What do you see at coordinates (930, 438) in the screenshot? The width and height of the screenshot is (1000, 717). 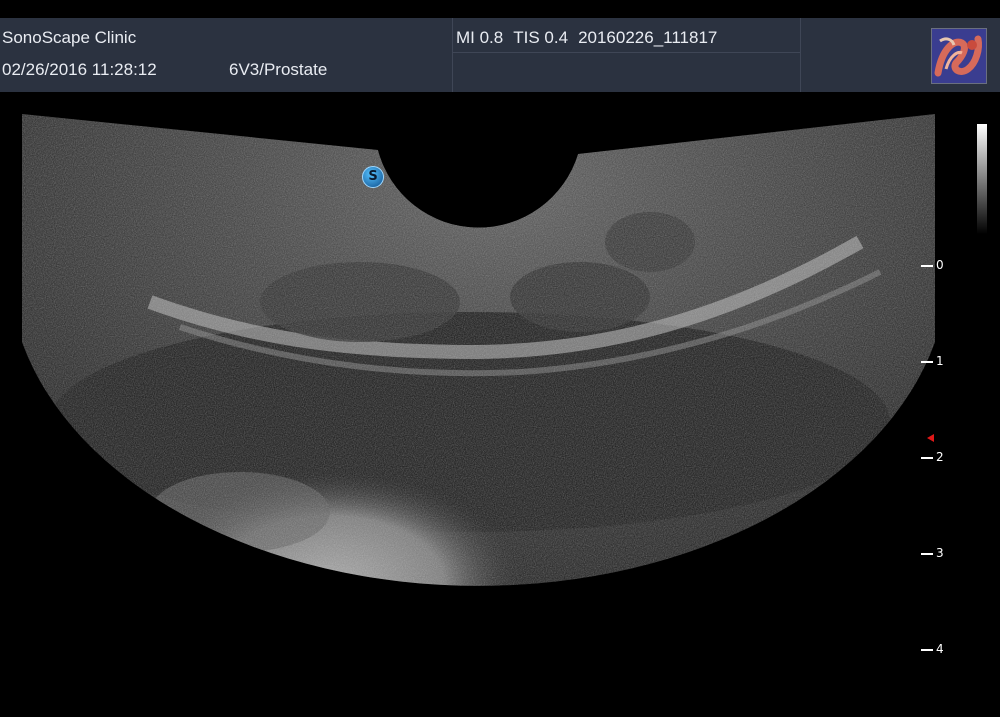 I see `focus-depth-marker` at bounding box center [930, 438].